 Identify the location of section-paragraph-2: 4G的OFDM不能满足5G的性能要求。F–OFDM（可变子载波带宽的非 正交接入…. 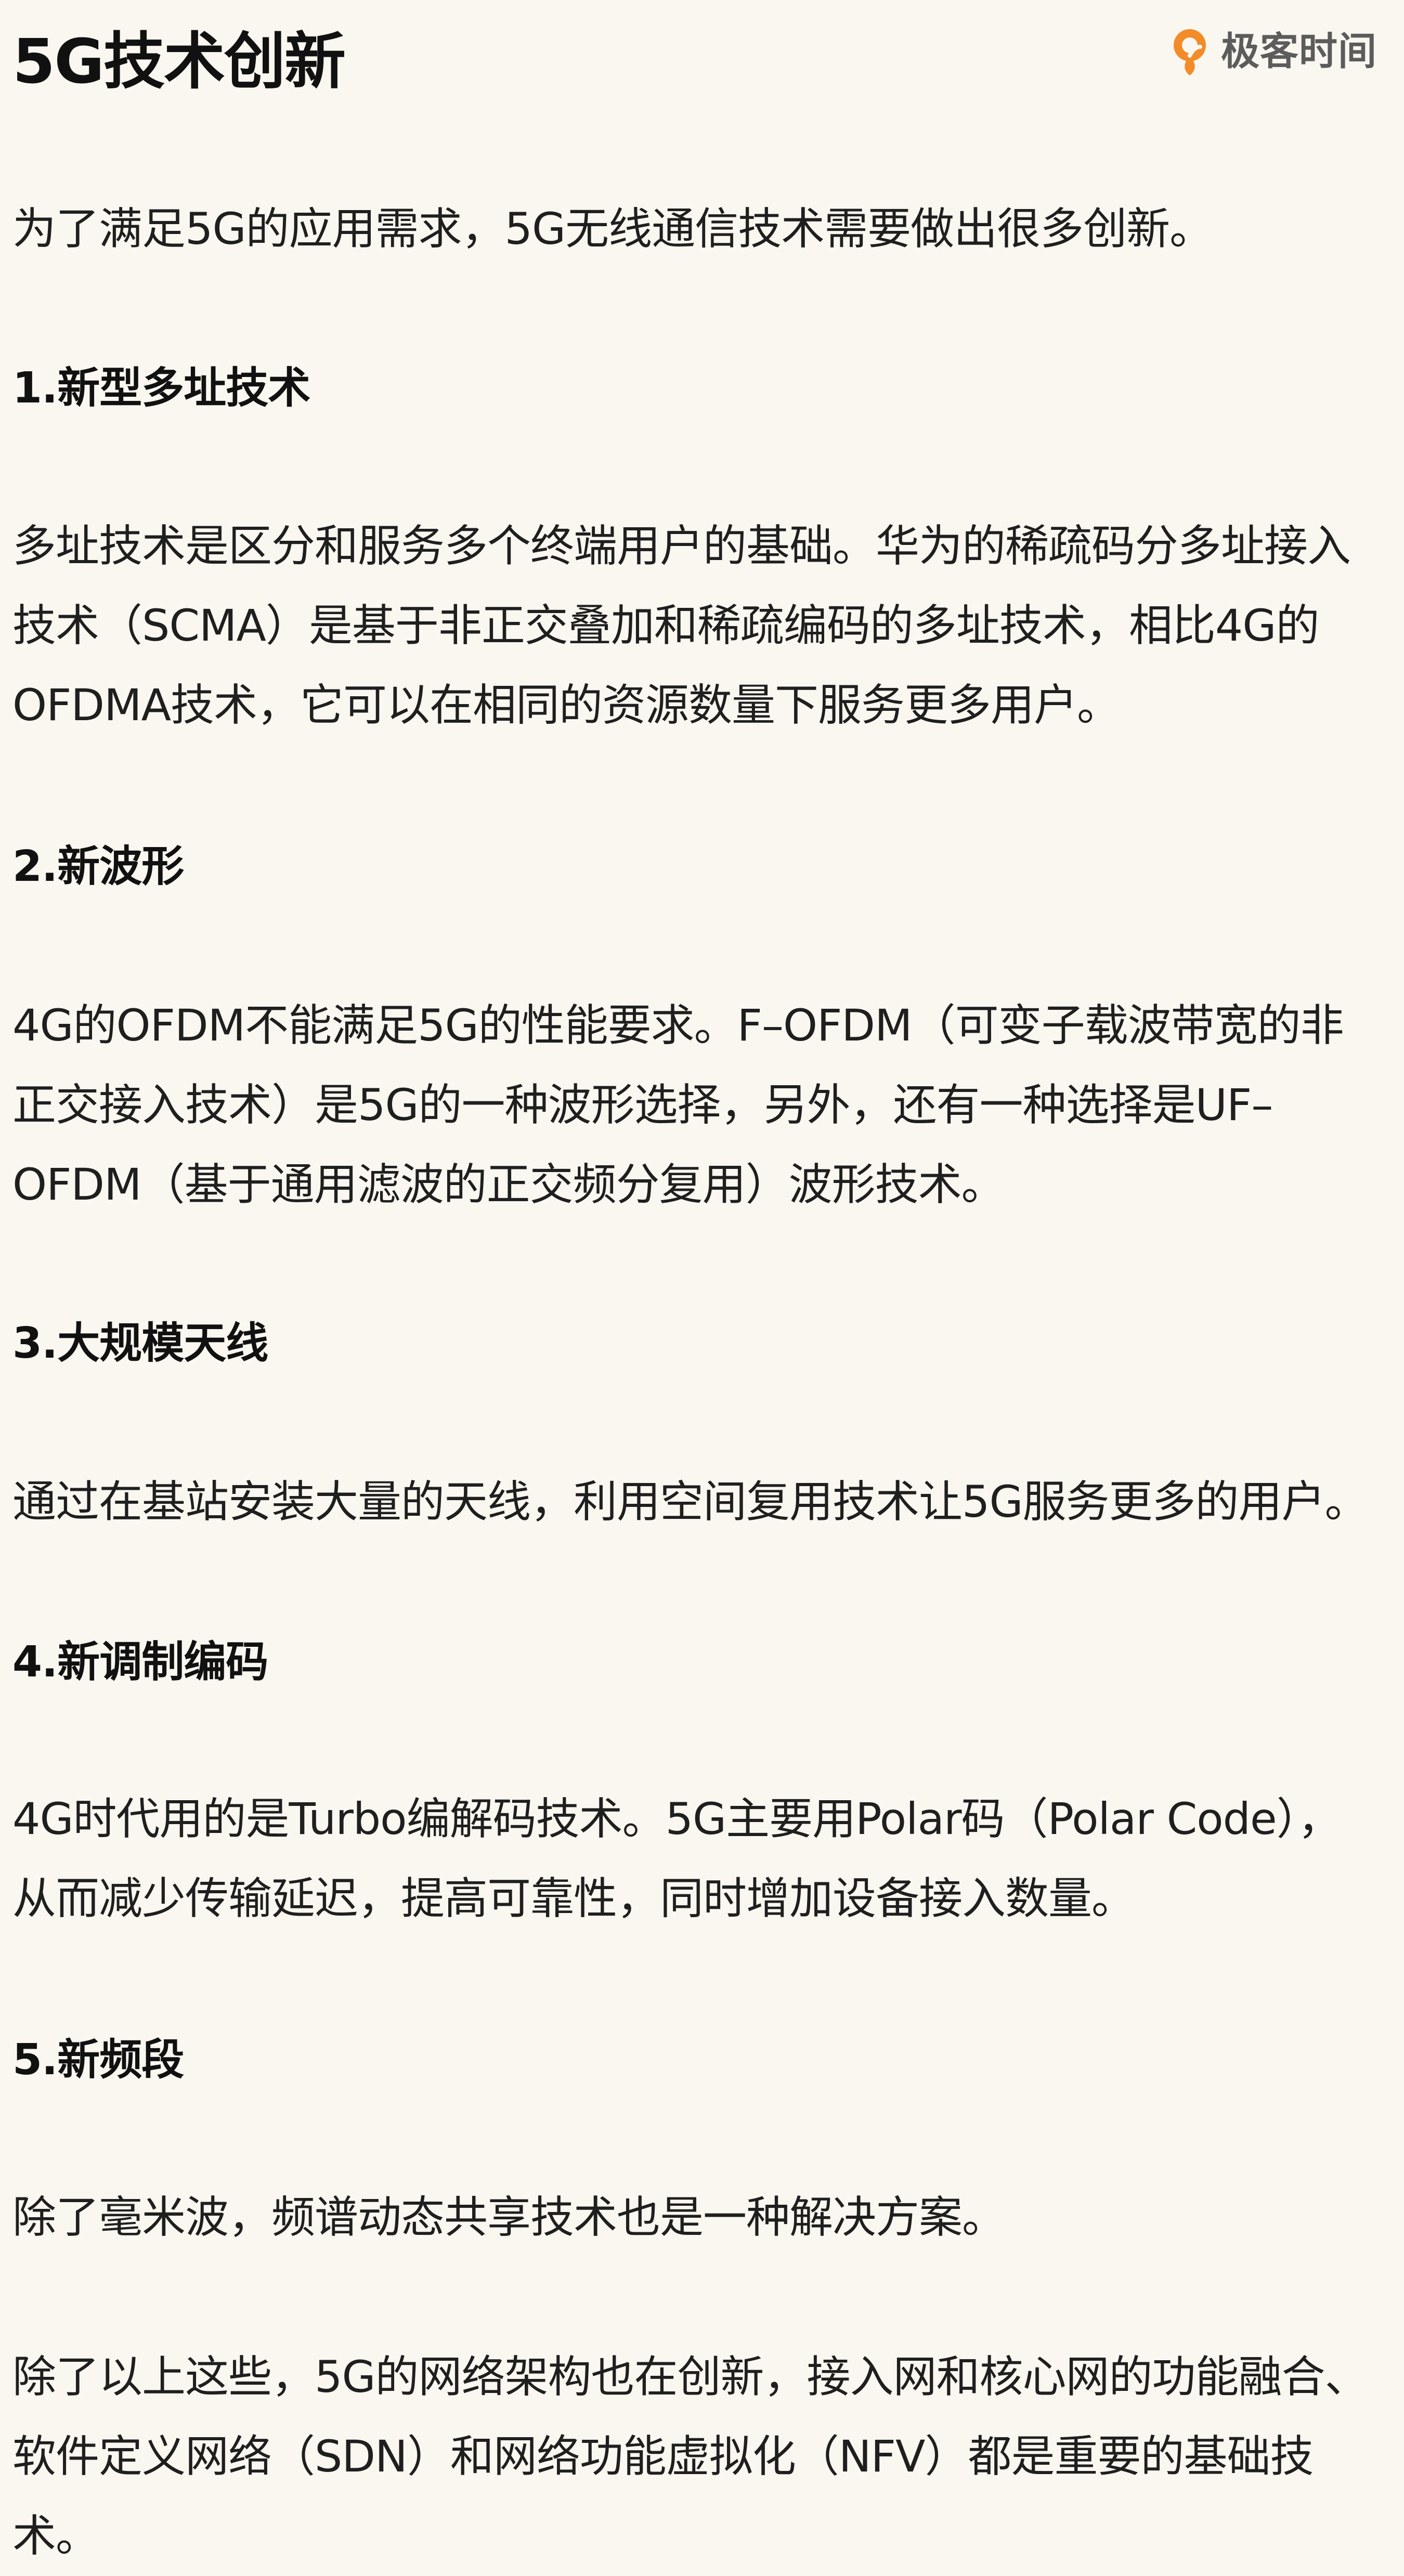
(696, 1105).